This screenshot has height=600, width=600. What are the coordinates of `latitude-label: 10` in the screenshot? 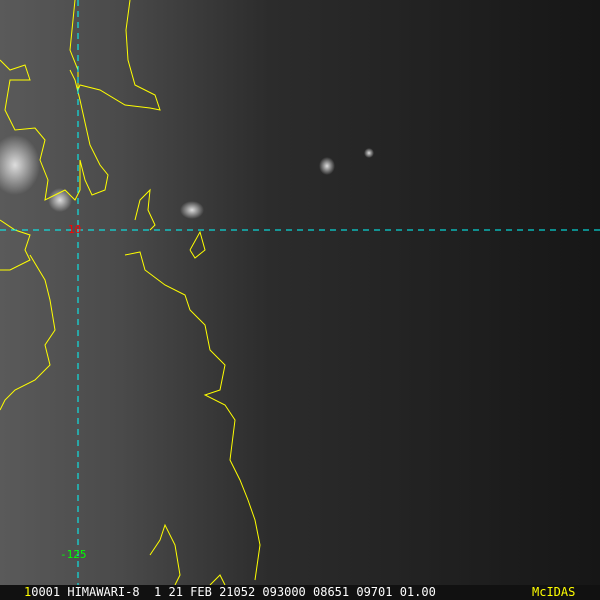 It's located at (75, 229).